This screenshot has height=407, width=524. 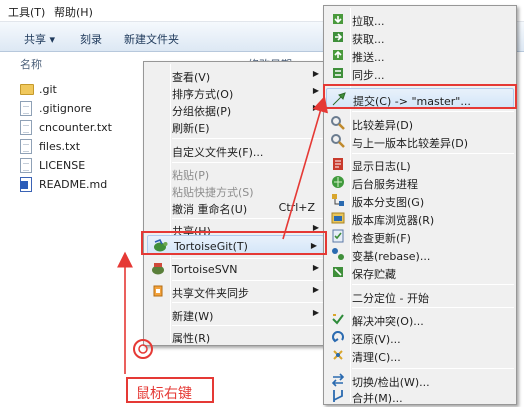 I want to click on tortoisegit-highlight-box, so click(x=234, y=243).